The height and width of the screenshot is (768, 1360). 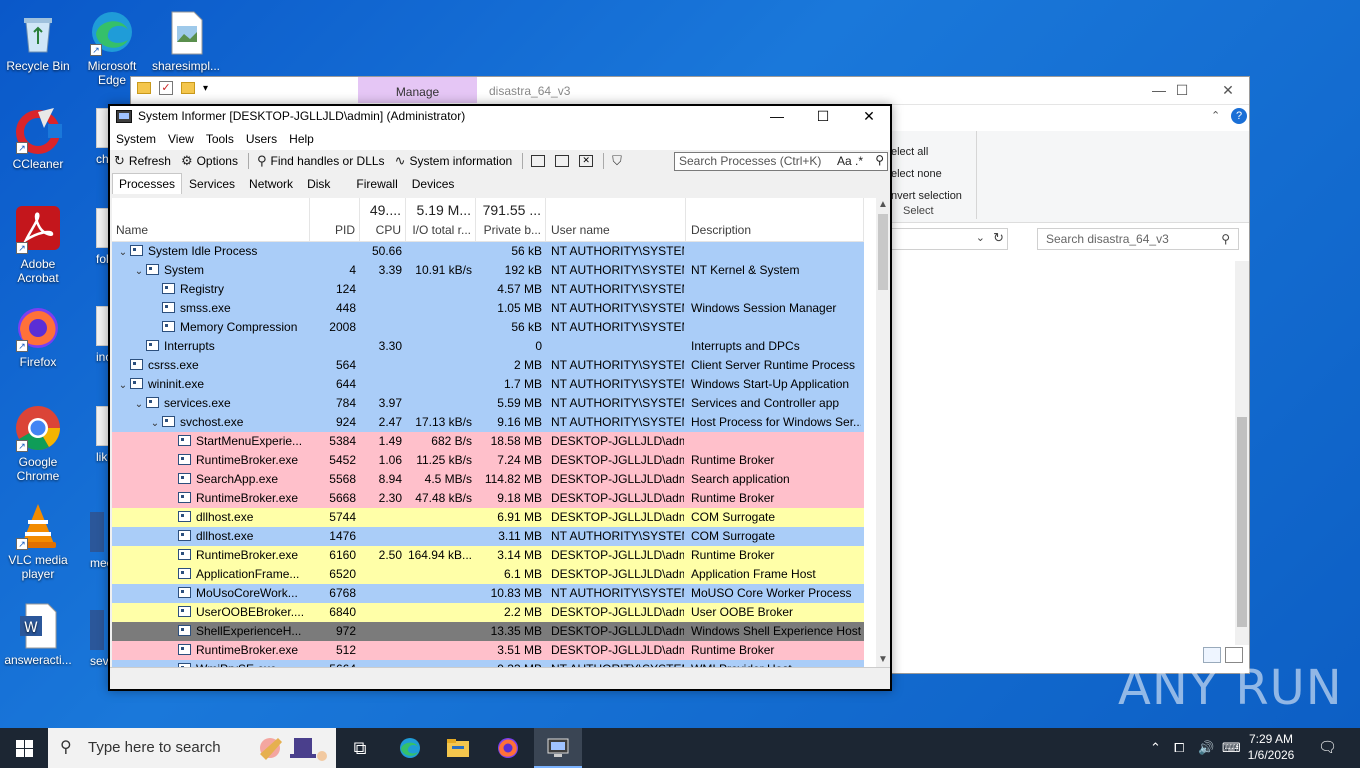 What do you see at coordinates (1138, 239) in the screenshot?
I see `explorer-search-input: Search disastra_64_v3 ⚲` at bounding box center [1138, 239].